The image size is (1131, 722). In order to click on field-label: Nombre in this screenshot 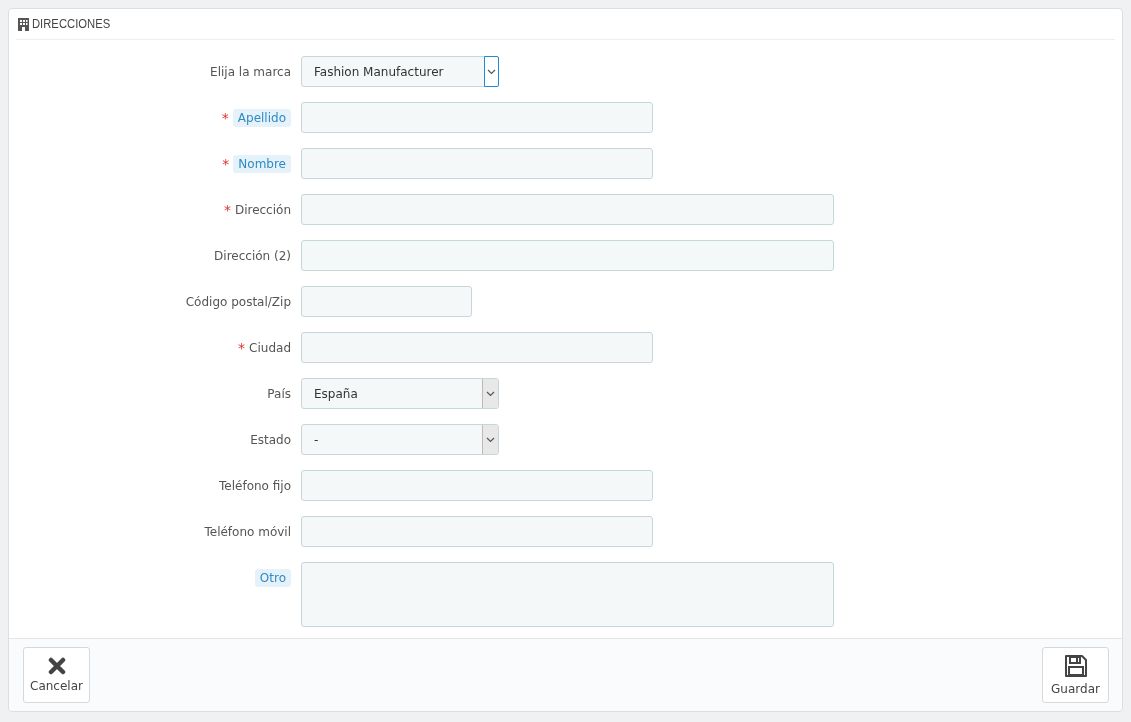, I will do `click(262, 163)`.